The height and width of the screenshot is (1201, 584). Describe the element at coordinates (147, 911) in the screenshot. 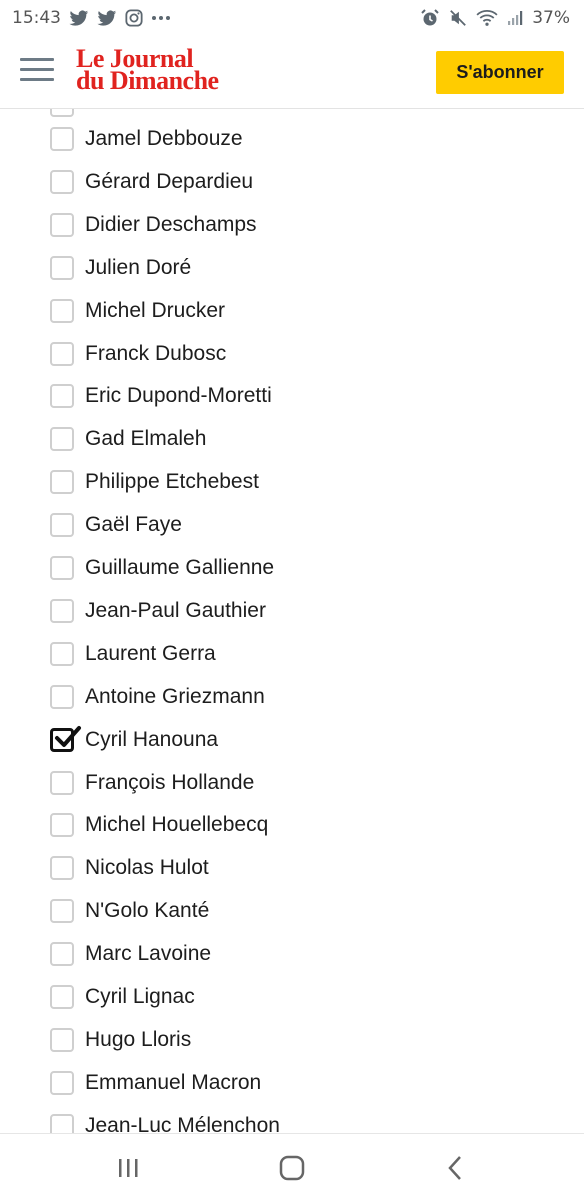

I see `list-item-label: N'Golo Kanté` at that location.